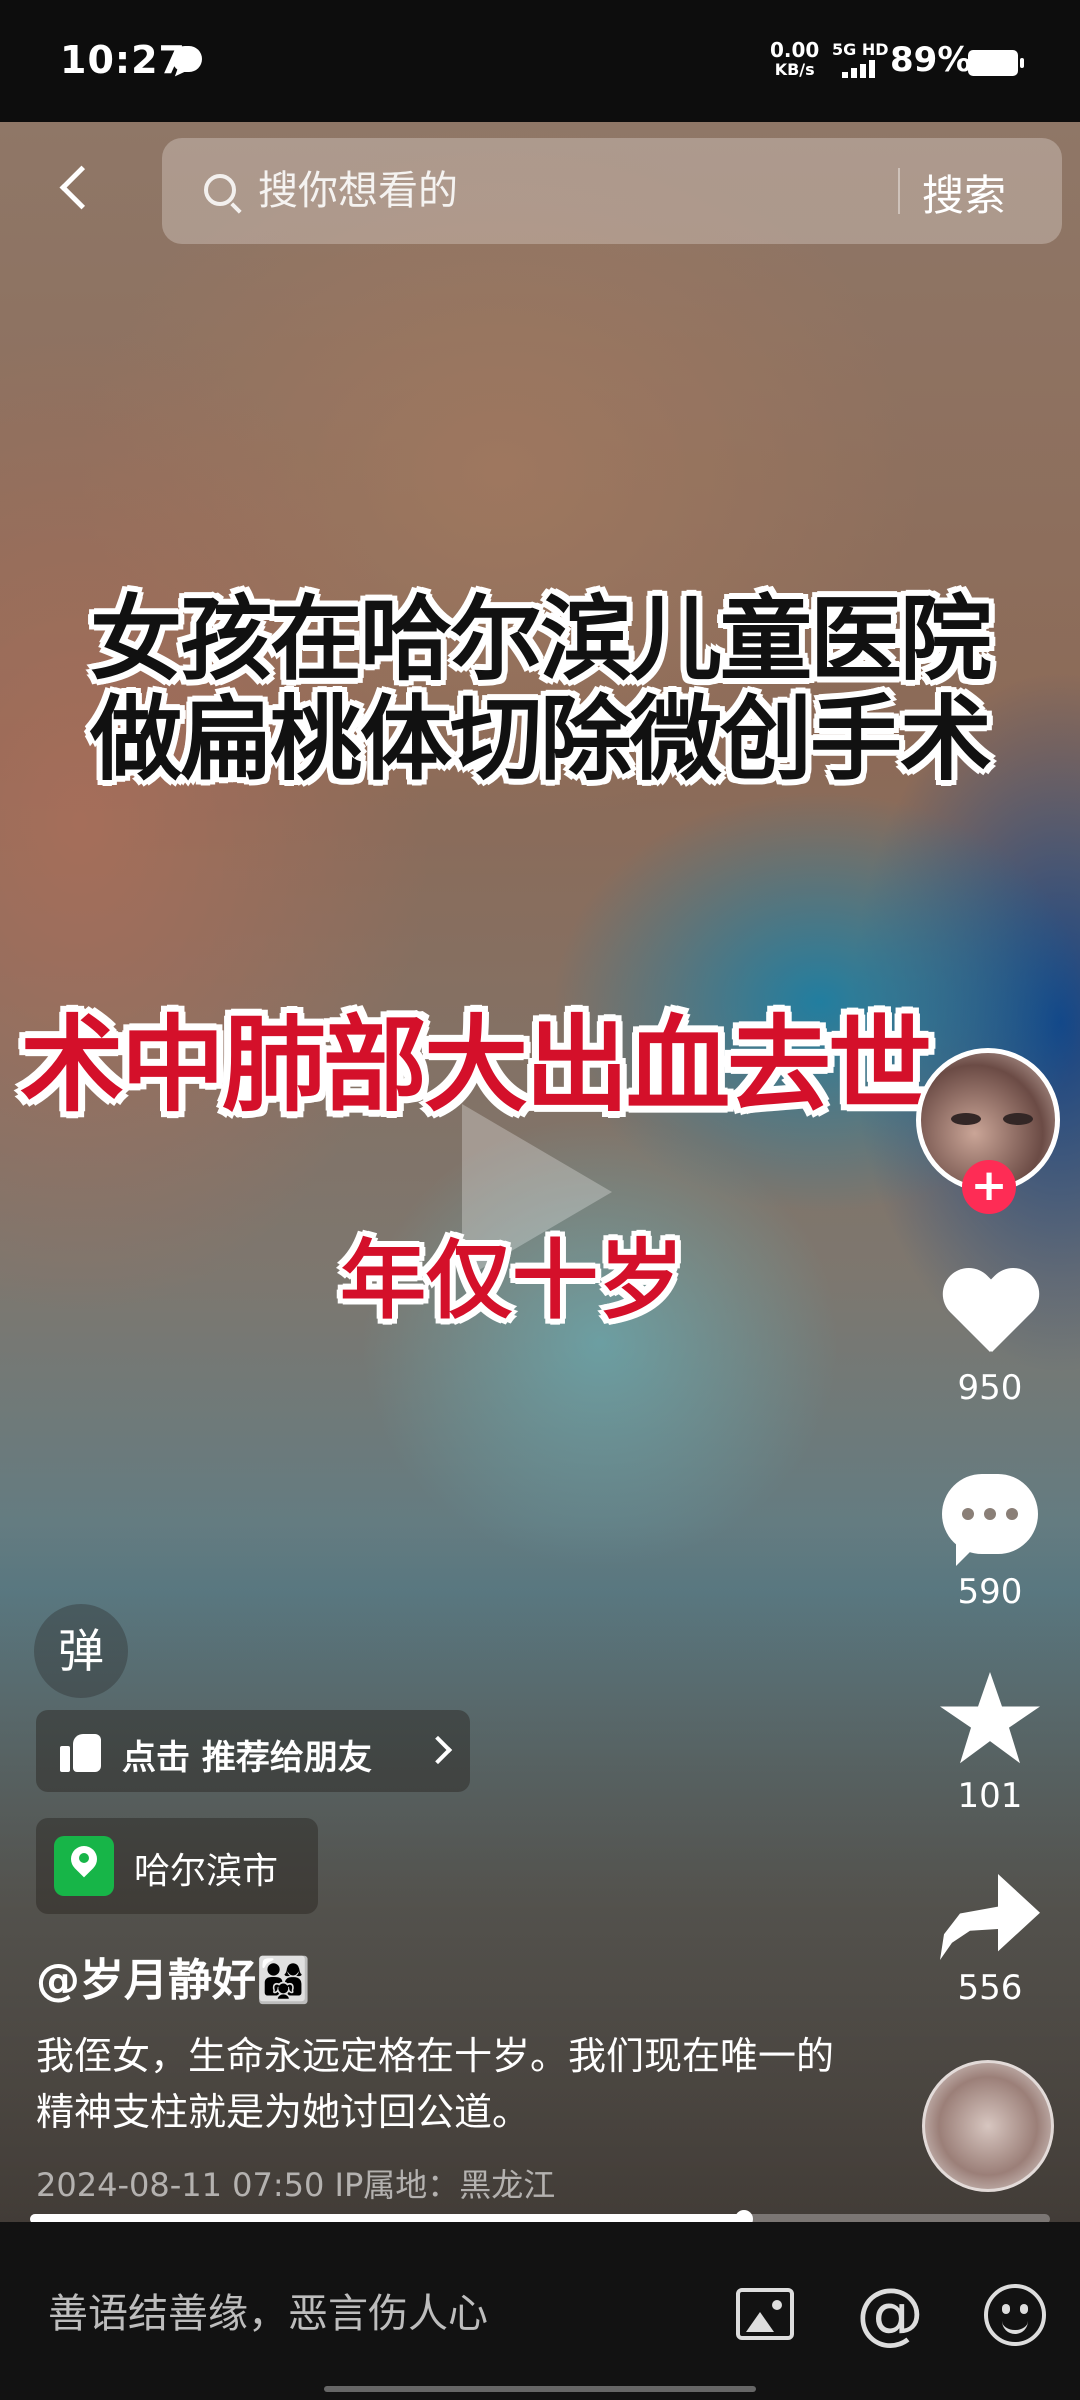 This screenshot has width=1080, height=2400. Describe the element at coordinates (990, 1520) in the screenshot. I see `comment-icon` at that location.